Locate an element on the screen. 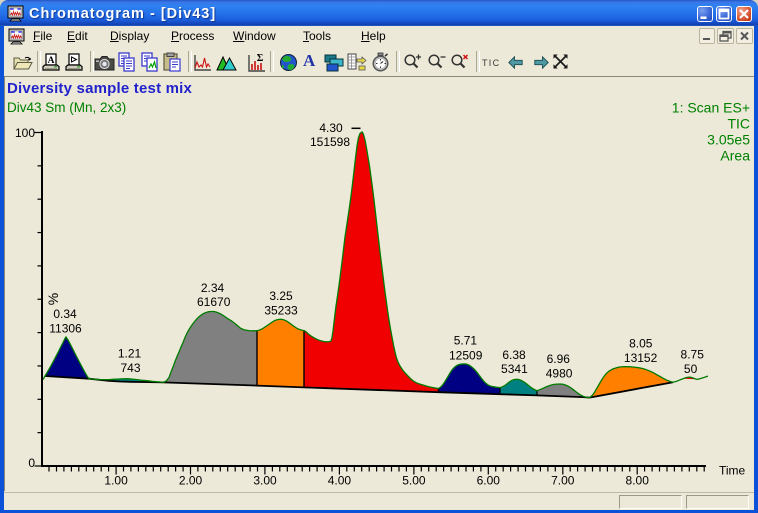 This screenshot has width=758, height=513. svg-text: Diversity sample test mix is located at coordinates (100, 88).